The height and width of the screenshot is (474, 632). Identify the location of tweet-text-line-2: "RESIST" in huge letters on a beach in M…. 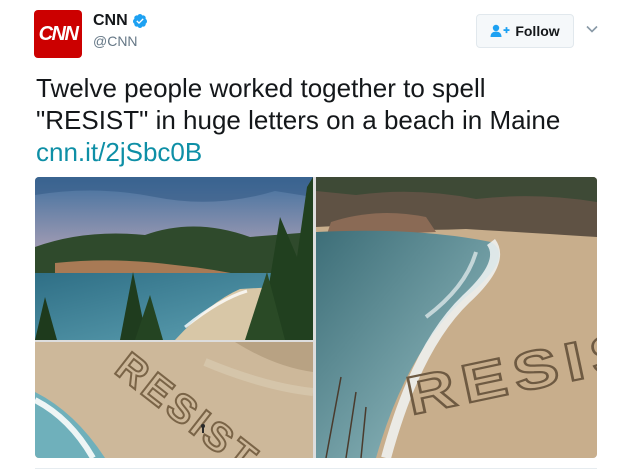
(298, 120).